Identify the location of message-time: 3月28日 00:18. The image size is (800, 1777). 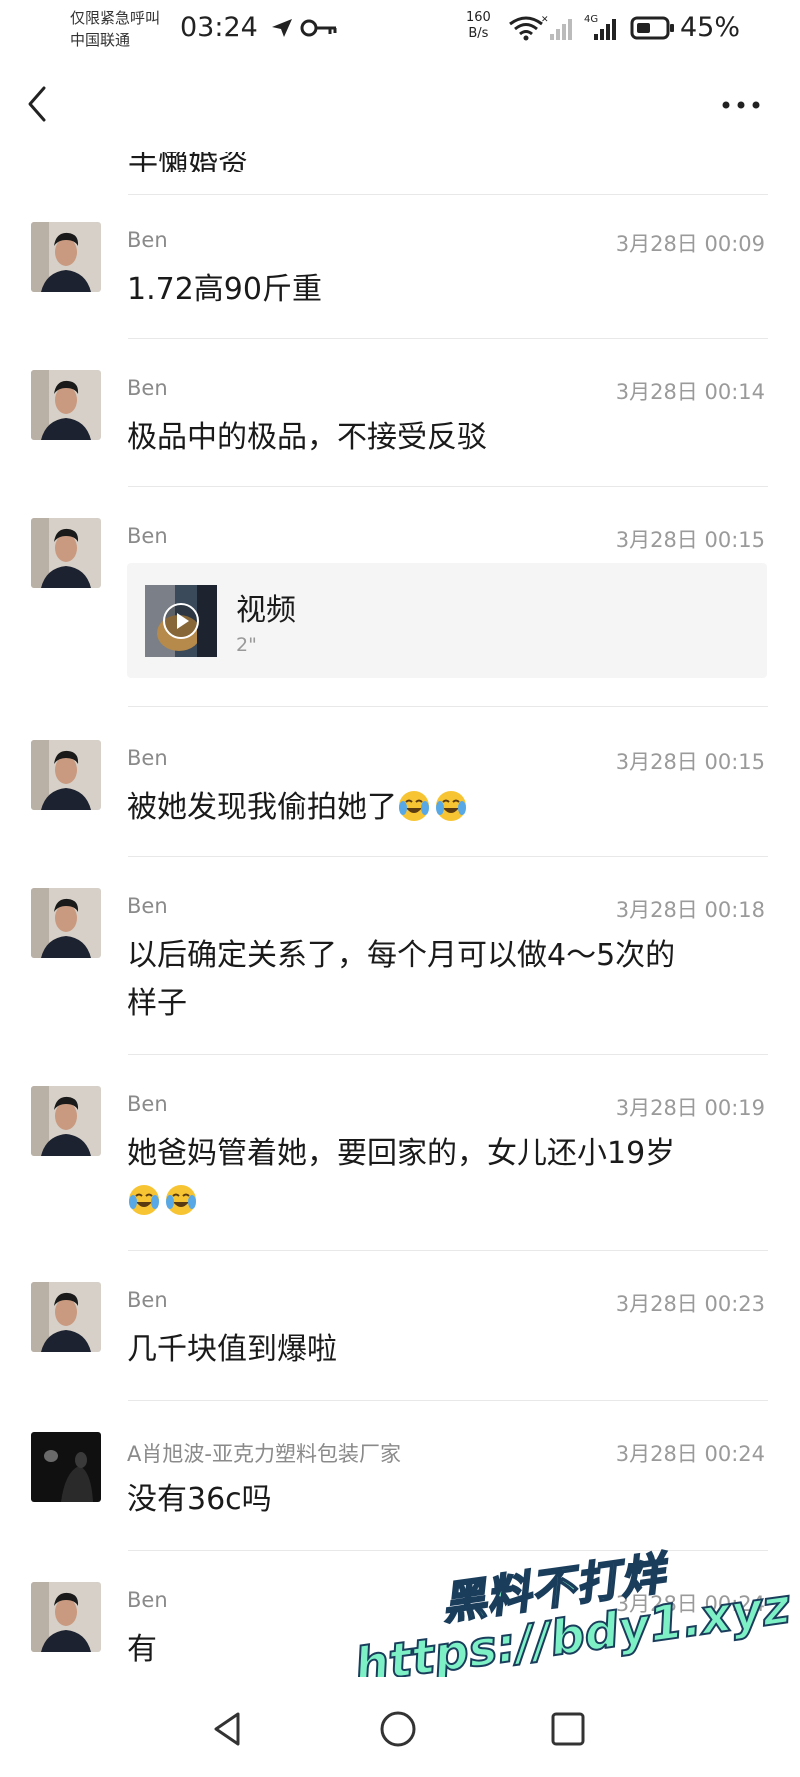
(690, 910).